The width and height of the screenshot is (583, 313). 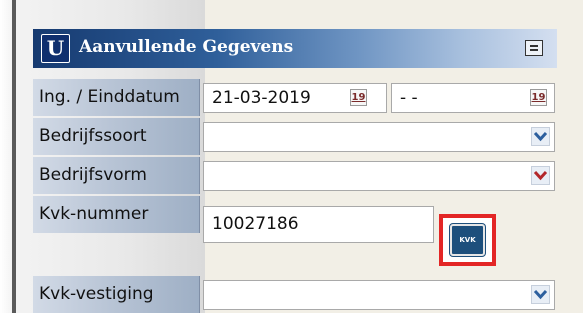 I want to click on row-bedrijfssoort: Bedrijfssoort, so click(x=295, y=136).